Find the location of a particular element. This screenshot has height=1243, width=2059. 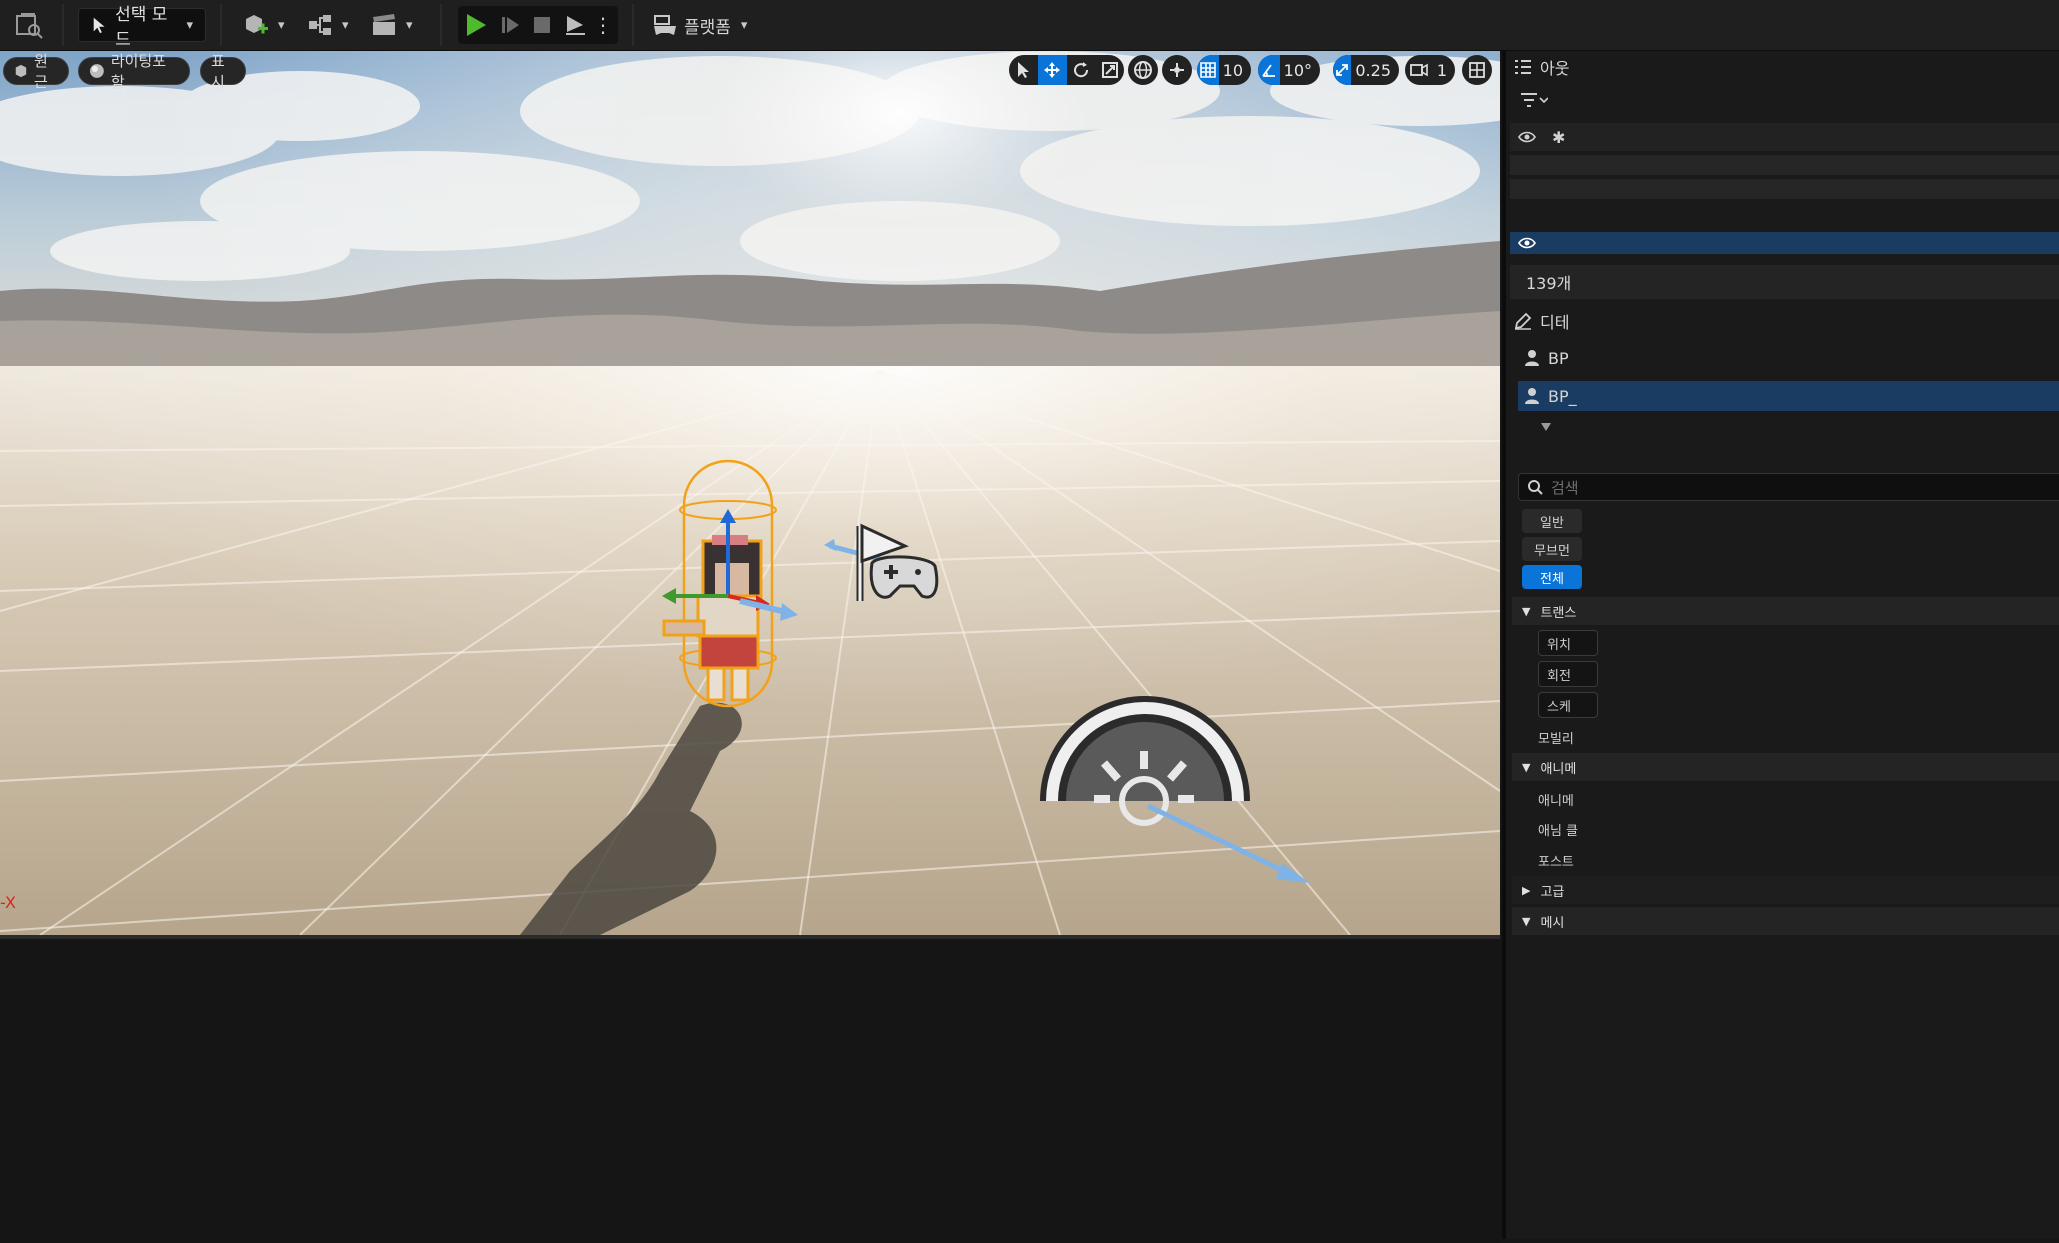

content-browser-icon is located at coordinates (29, 25).